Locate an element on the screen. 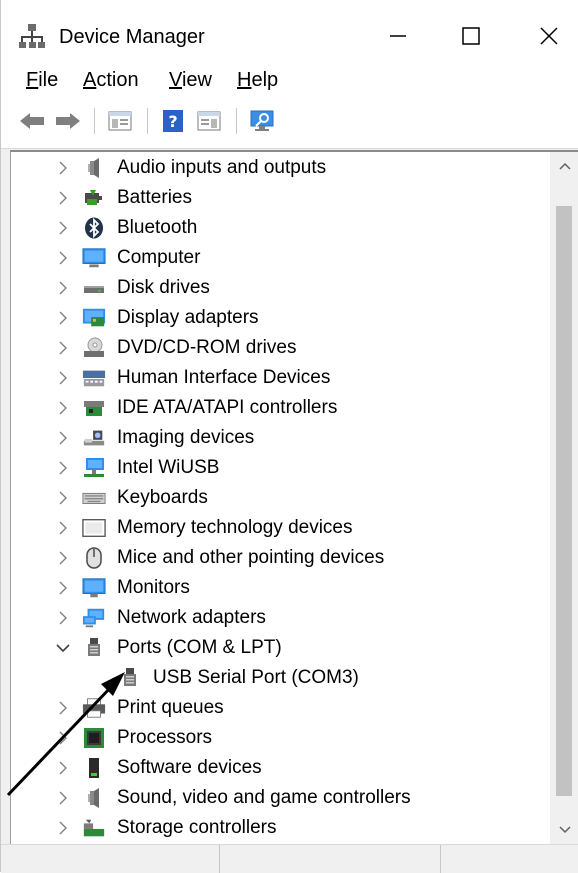 This screenshot has width=578, height=873. tree-item-label: Imaging devices is located at coordinates (186, 437).